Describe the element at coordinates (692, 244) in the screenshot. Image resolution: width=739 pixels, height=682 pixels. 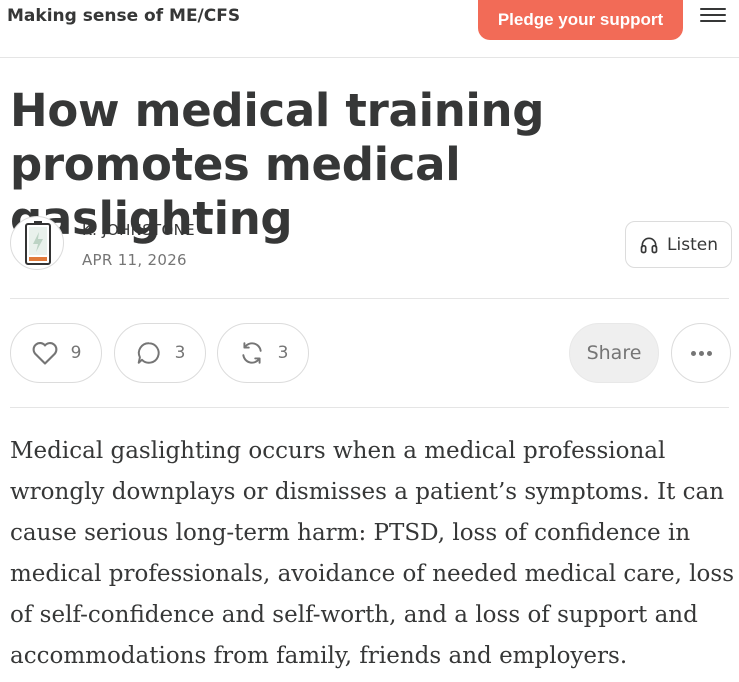
I see `listen-label: Listen` at that location.